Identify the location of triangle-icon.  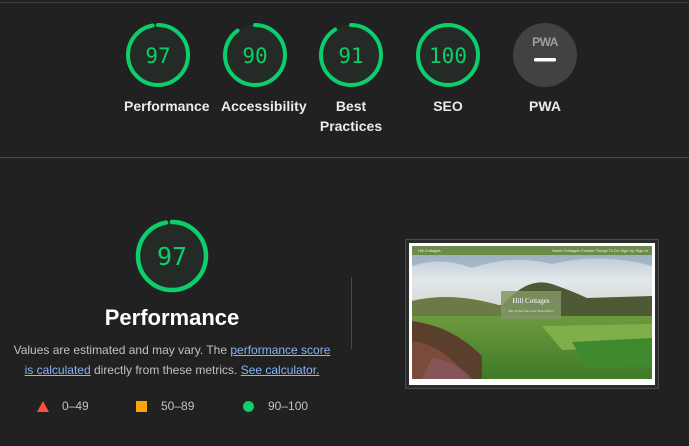
(43, 406).